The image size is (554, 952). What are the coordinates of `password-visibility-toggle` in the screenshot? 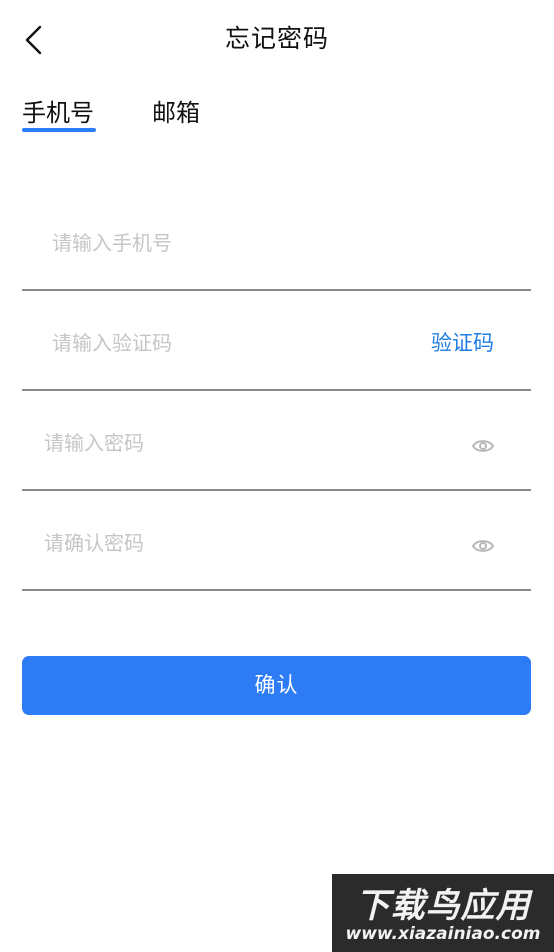 It's located at (483, 446).